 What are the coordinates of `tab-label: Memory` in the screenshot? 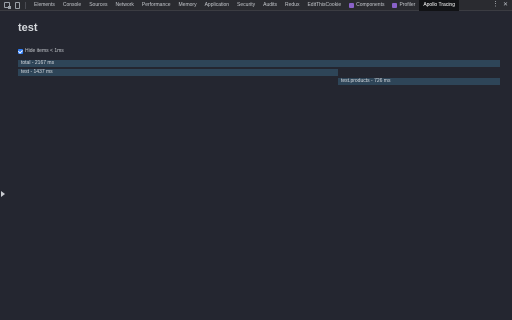 It's located at (187, 5).